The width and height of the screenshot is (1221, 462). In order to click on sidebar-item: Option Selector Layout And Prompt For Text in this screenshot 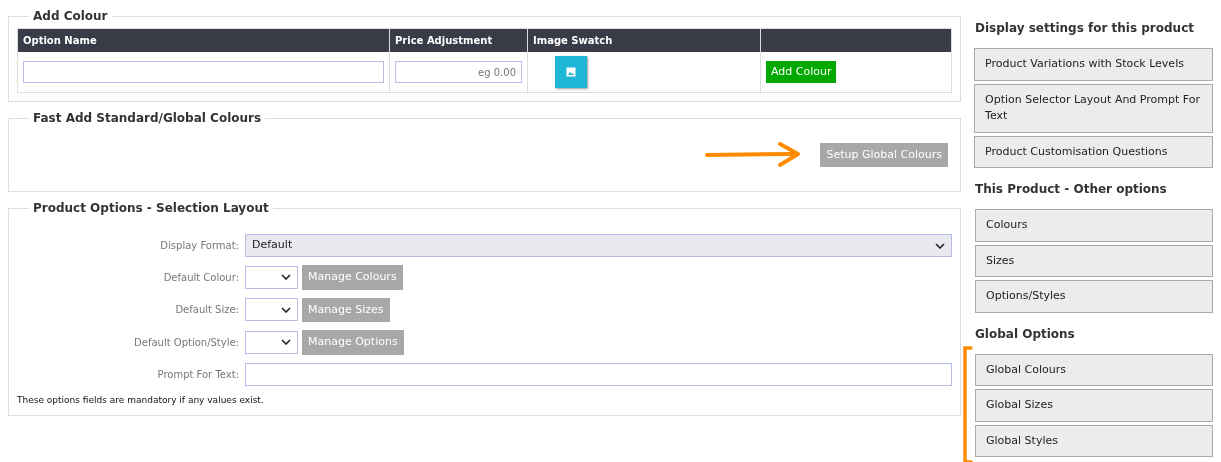, I will do `click(1093, 108)`.